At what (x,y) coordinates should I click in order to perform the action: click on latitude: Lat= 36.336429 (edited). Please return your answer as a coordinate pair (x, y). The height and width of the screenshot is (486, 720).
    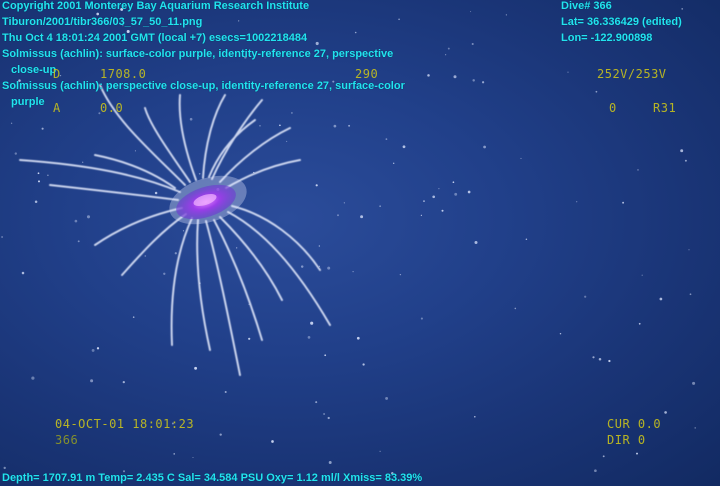
    Looking at the image, I should click on (621, 22).